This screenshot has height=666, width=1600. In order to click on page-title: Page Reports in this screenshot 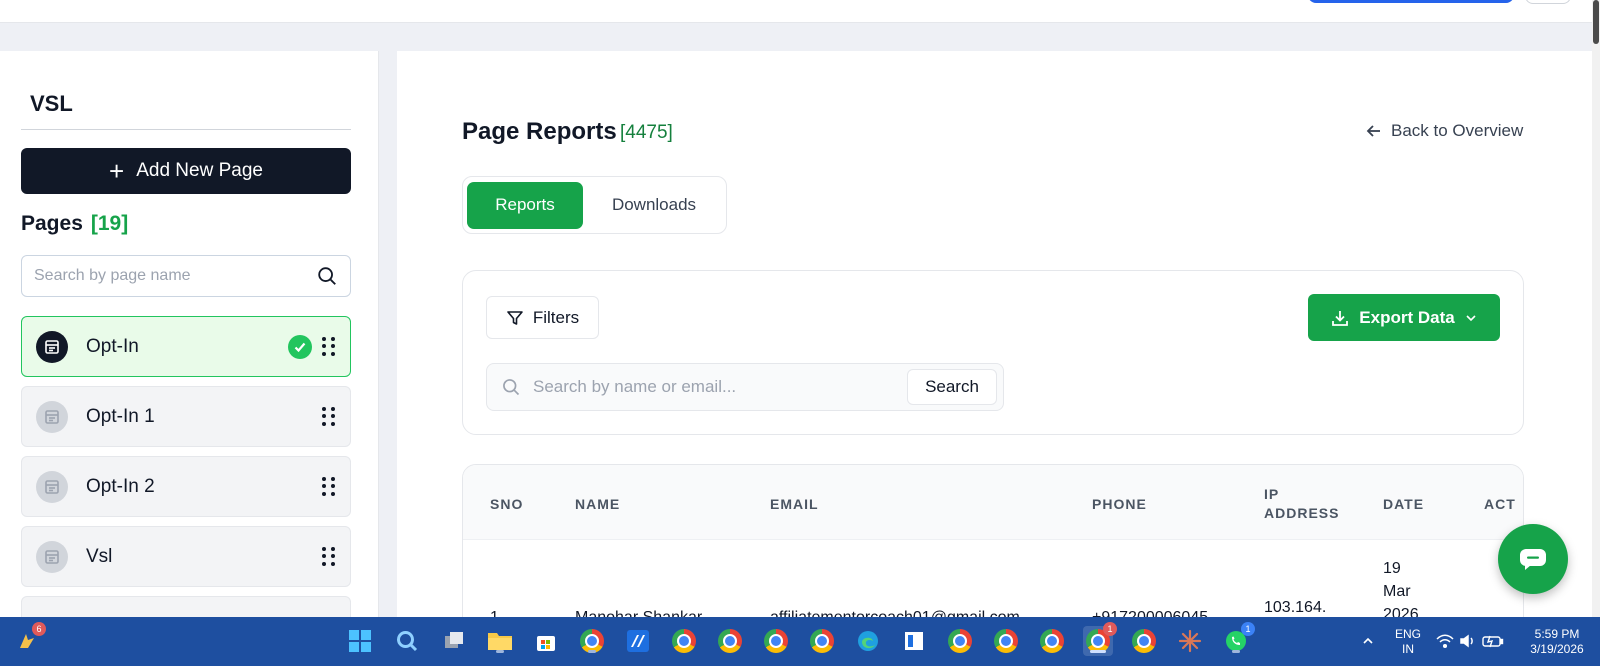, I will do `click(539, 131)`.